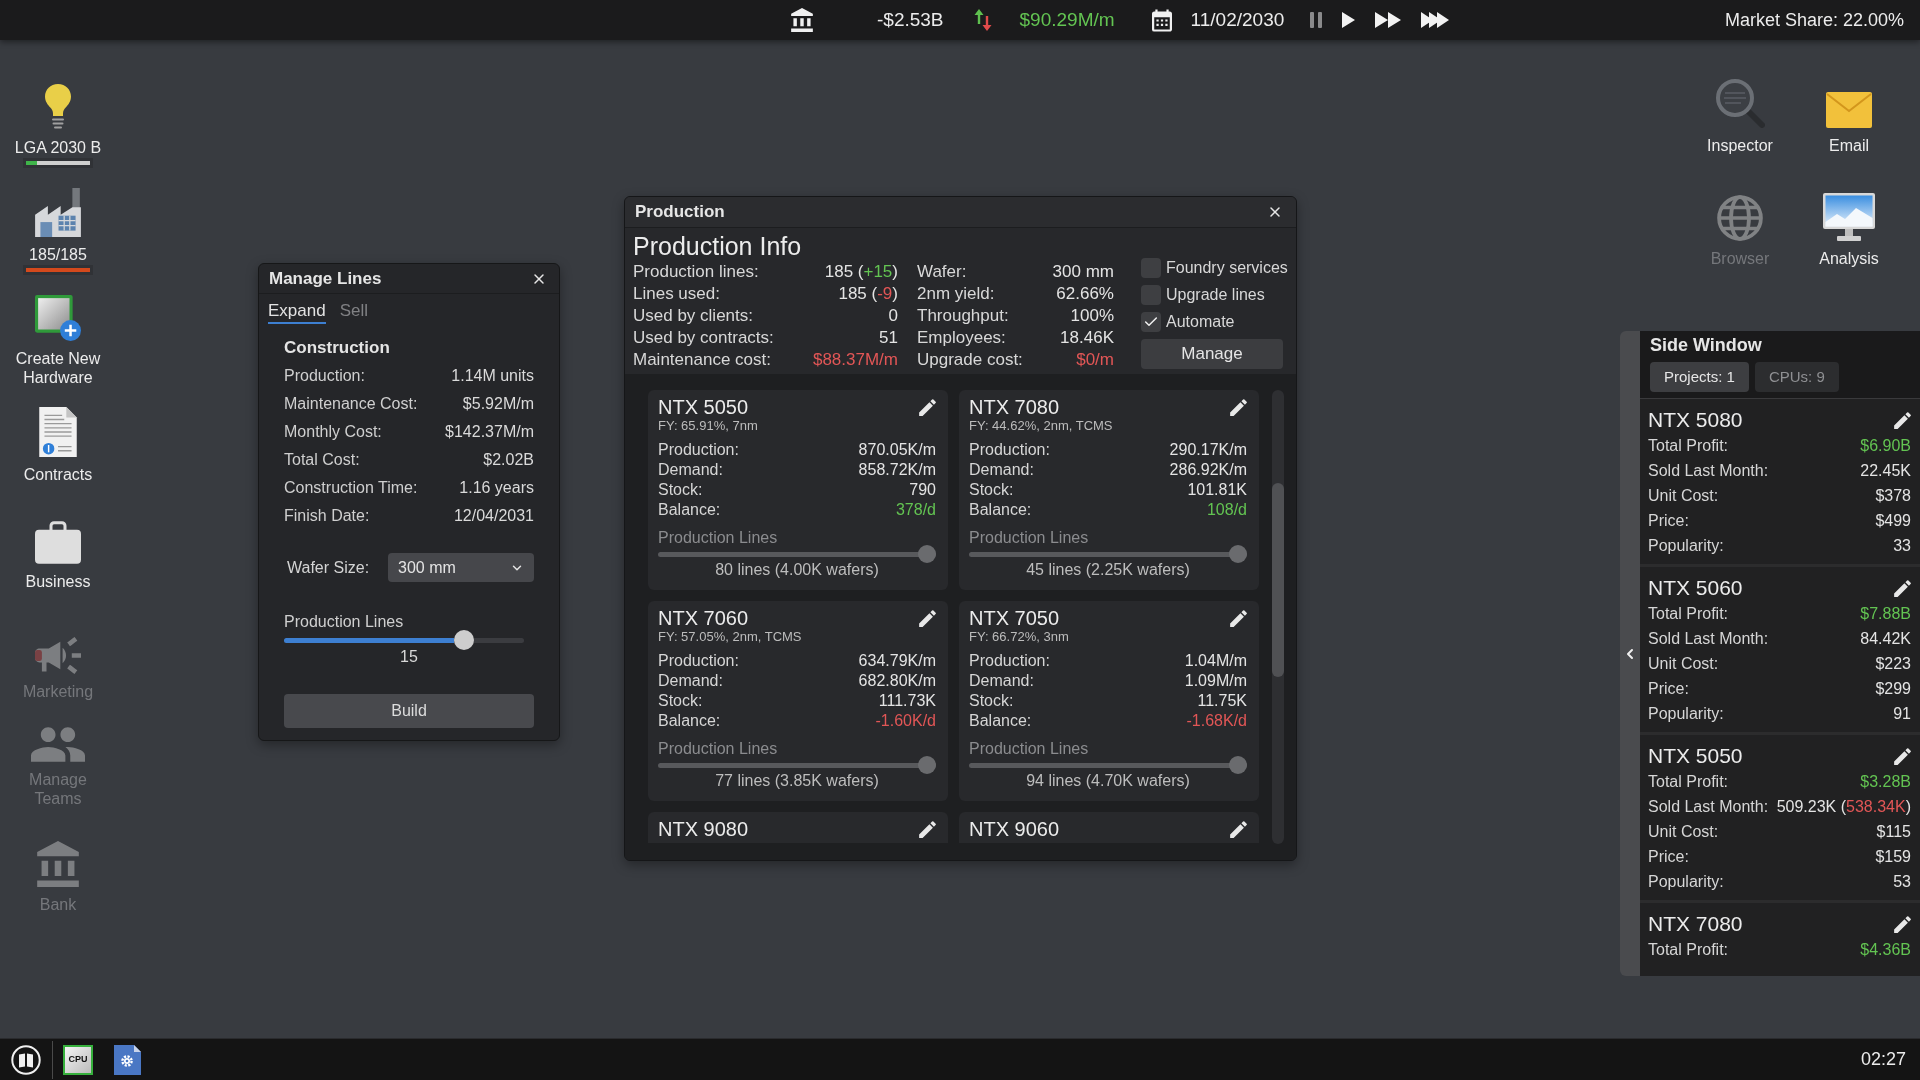 Image resolution: width=1920 pixels, height=1080 pixels. What do you see at coordinates (1630, 653) in the screenshot?
I see `collapse-handle` at bounding box center [1630, 653].